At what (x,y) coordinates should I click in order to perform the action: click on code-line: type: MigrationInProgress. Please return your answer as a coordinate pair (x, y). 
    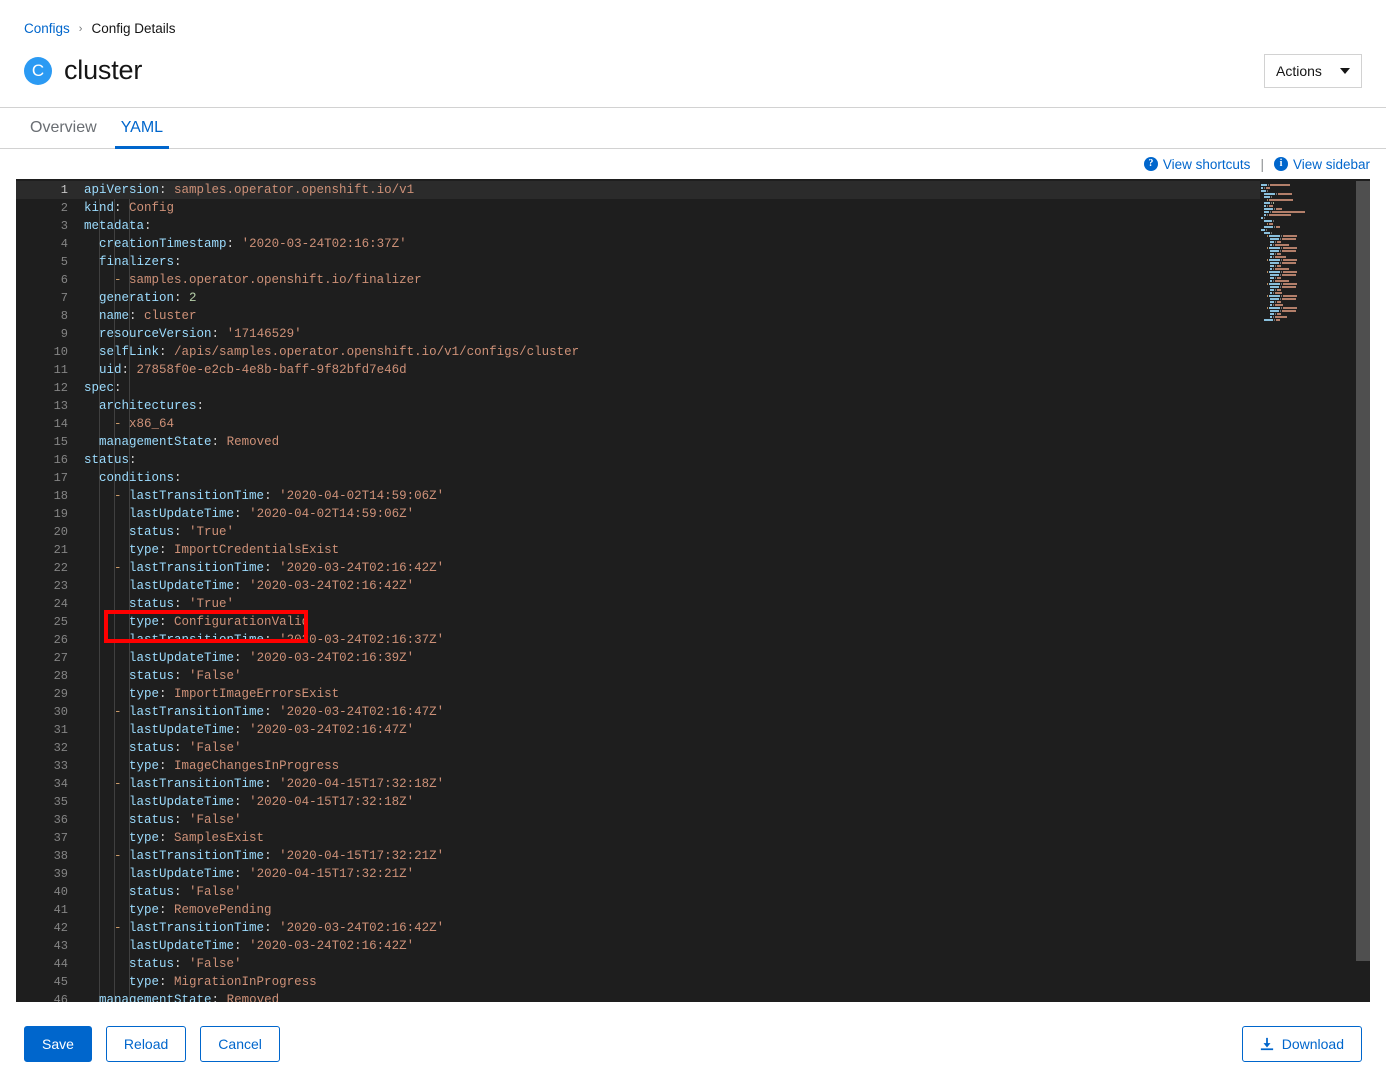
    Looking at the image, I should click on (672, 982).